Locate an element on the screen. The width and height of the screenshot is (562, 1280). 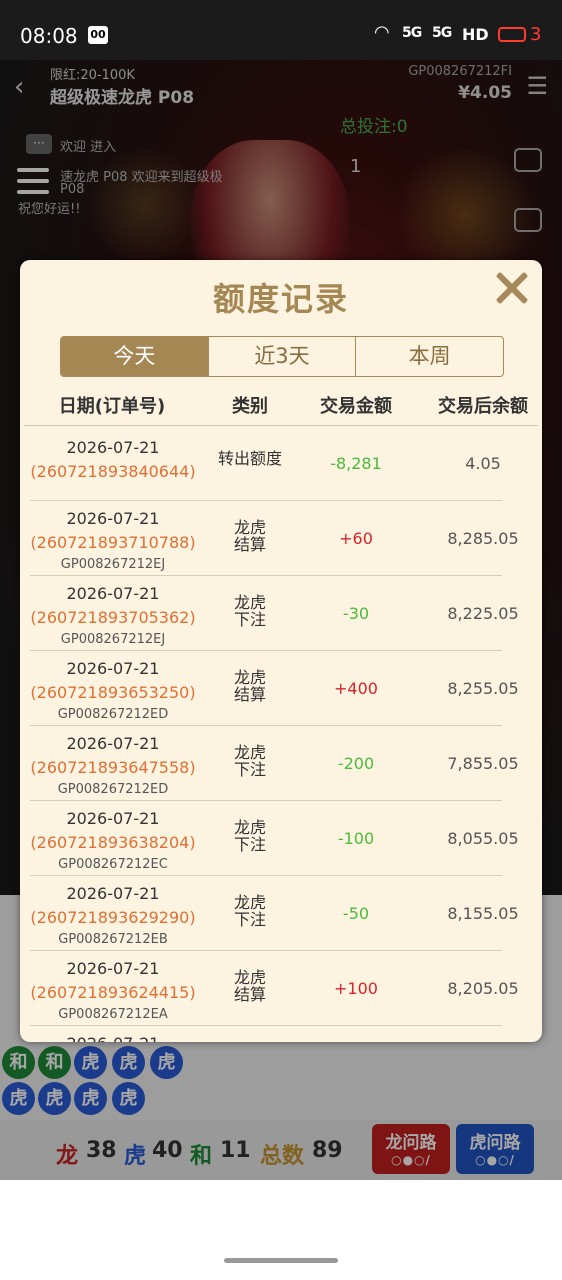
app-notification-icon: 00 is located at coordinates (98, 35).